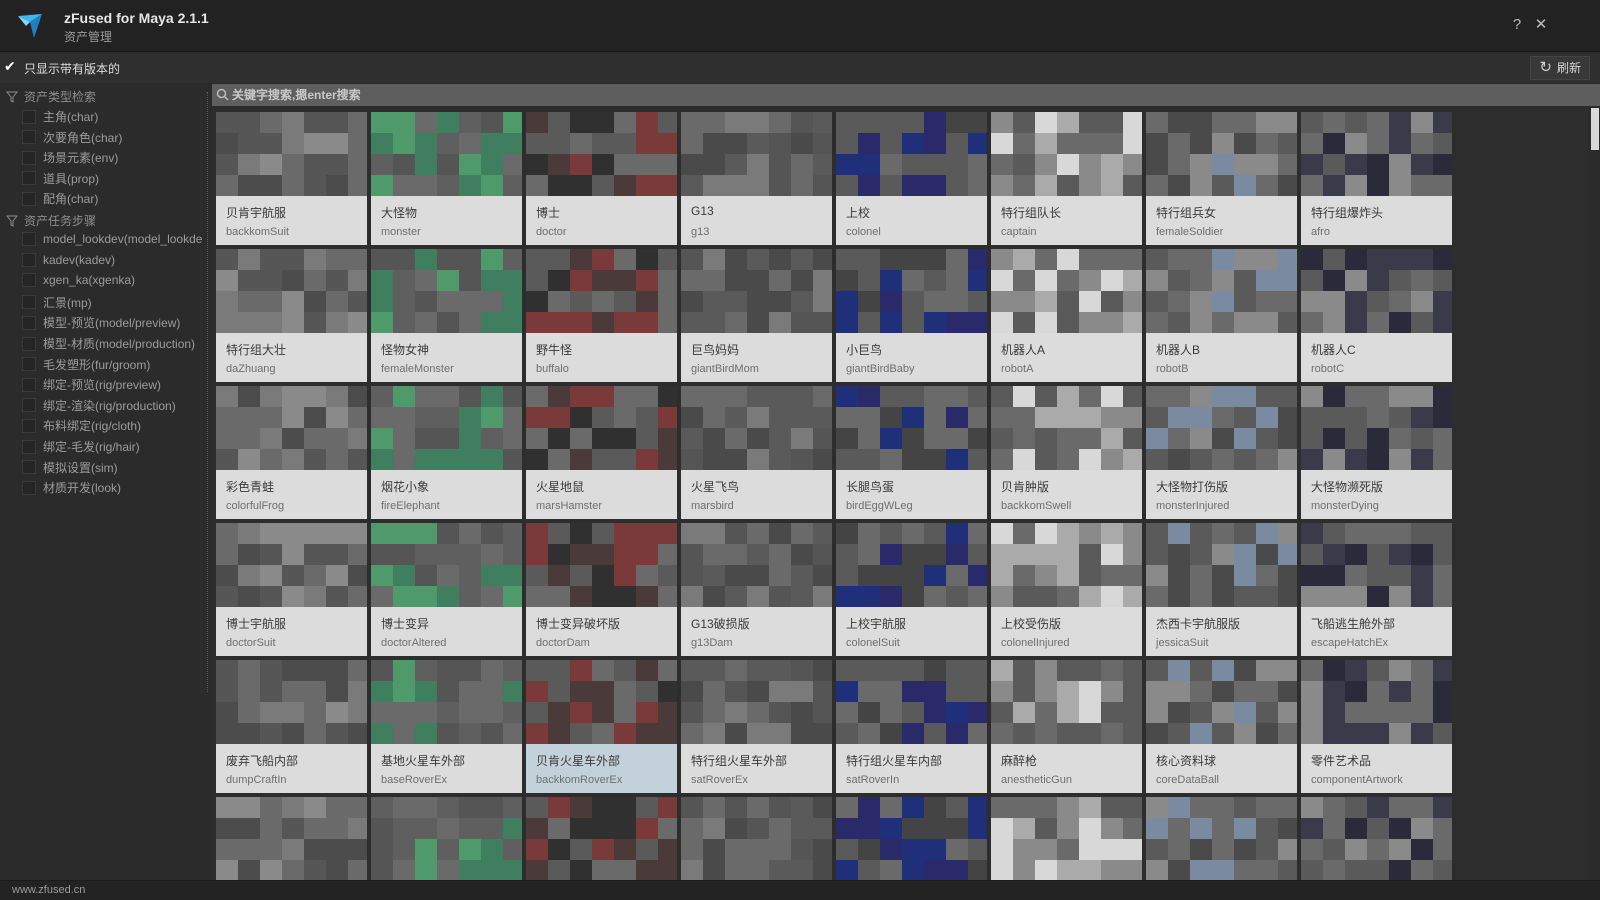 The width and height of the screenshot is (1600, 900). I want to click on asset-code: giantBirdBaby, so click(880, 369).